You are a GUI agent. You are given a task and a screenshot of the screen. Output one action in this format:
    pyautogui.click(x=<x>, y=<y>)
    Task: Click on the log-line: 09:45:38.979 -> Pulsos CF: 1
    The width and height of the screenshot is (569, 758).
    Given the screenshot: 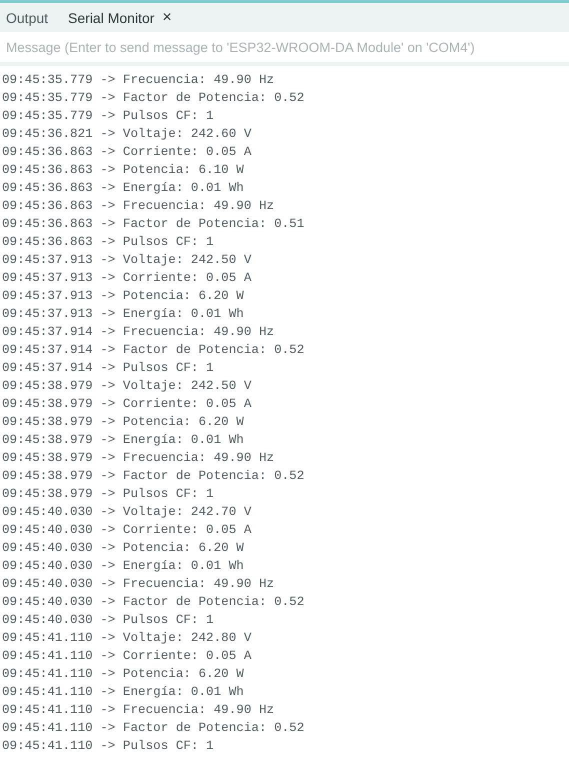 What is the action you would take?
    pyautogui.click(x=108, y=494)
    